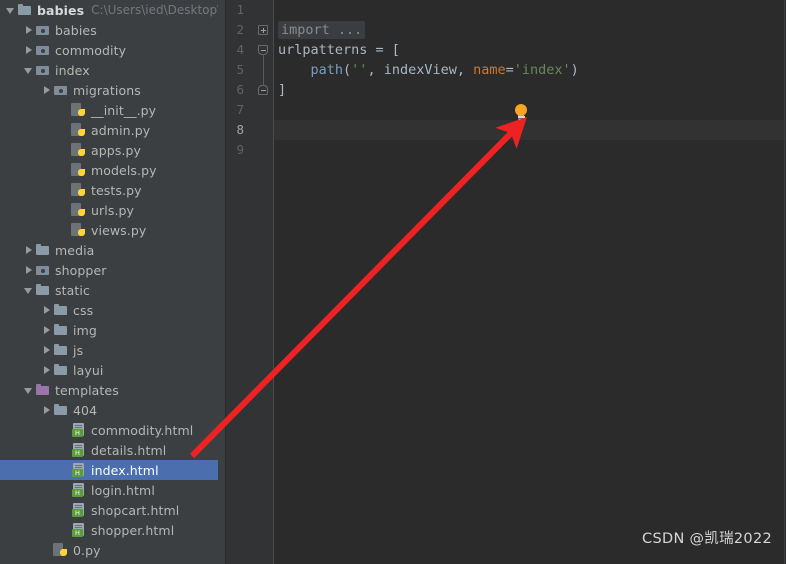  Describe the element at coordinates (542, 70) in the screenshot. I see `code-token-string: 'index'` at that location.